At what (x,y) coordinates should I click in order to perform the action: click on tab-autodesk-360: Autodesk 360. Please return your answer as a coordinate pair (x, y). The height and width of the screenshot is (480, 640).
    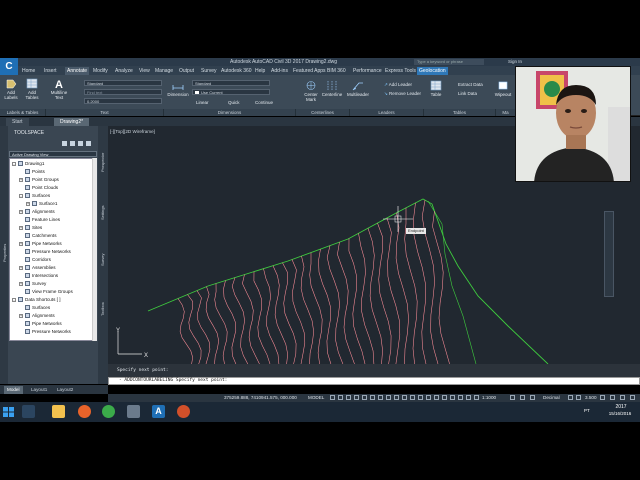
    Looking at the image, I should click on (236, 71).